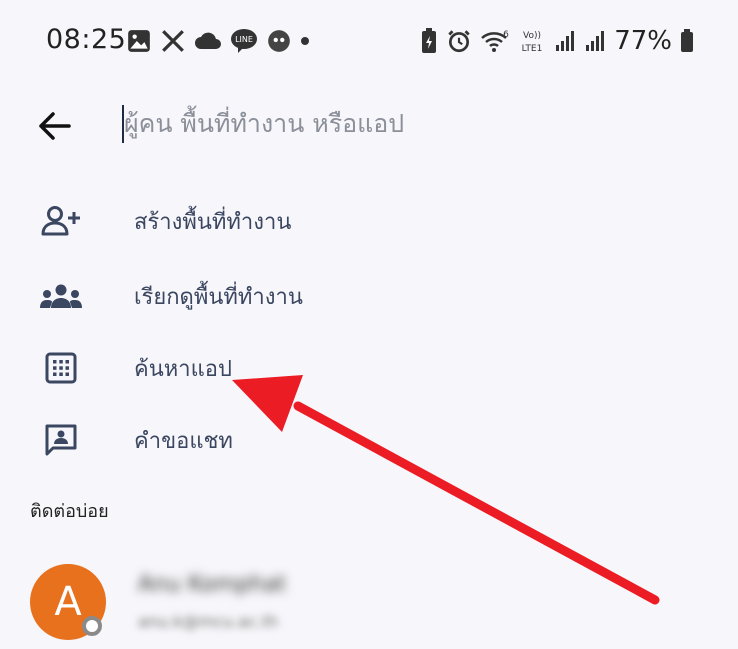  I want to click on add-person-icon, so click(61, 221).